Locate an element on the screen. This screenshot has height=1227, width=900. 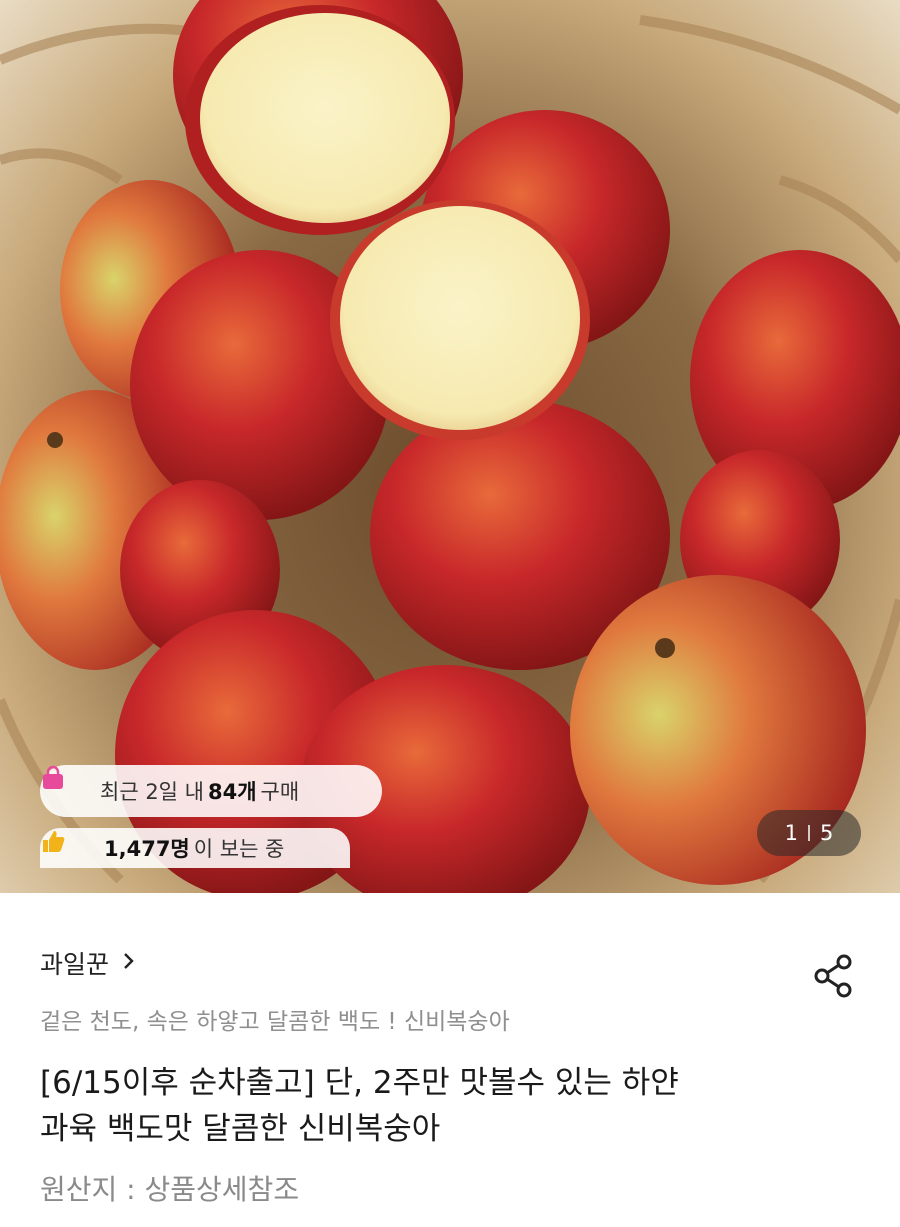
chevron-right-icon is located at coordinates (129, 963).